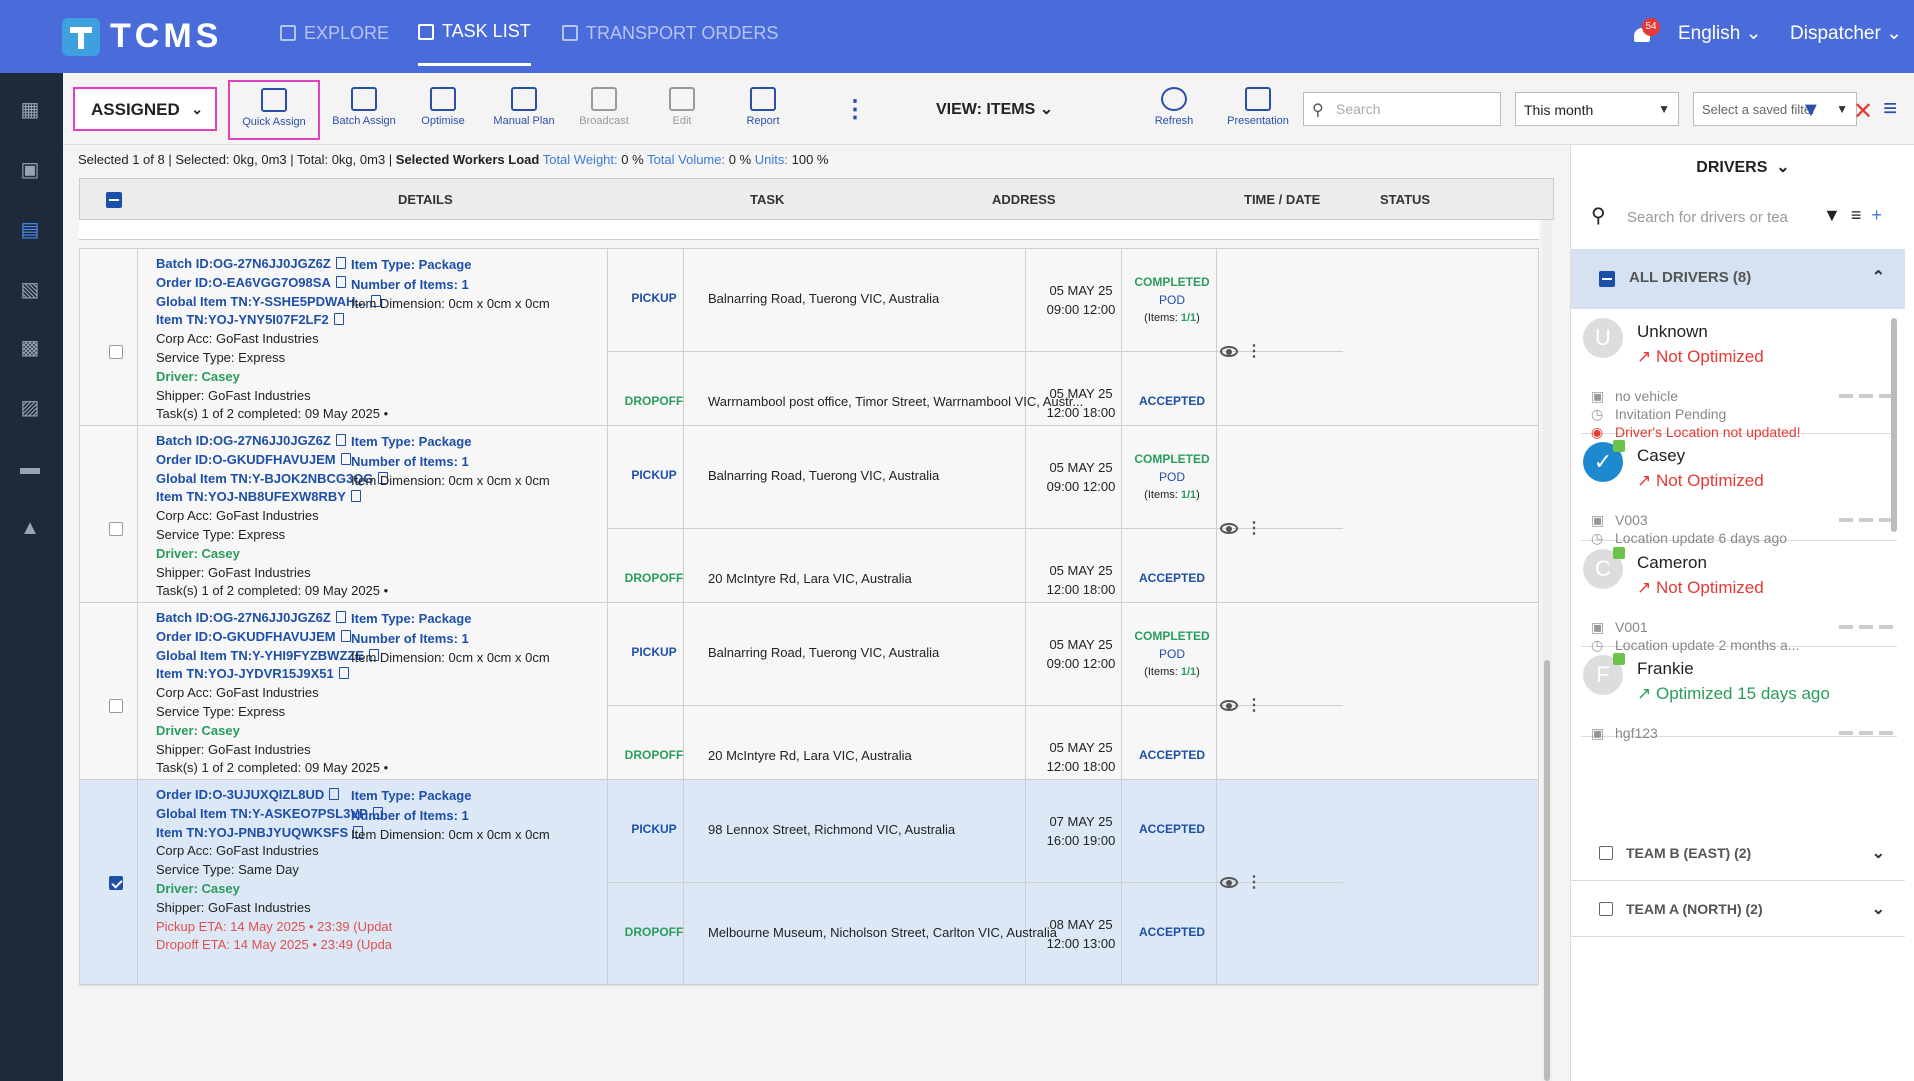 This screenshot has width=1914, height=1081. I want to click on task-list-icon: ▤, so click(30, 230).